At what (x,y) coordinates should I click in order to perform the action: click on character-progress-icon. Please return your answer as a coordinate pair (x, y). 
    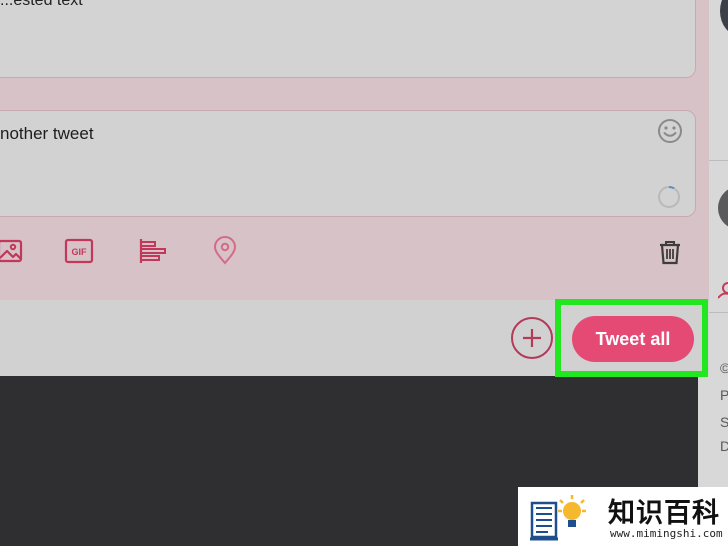
    Looking at the image, I should click on (669, 197).